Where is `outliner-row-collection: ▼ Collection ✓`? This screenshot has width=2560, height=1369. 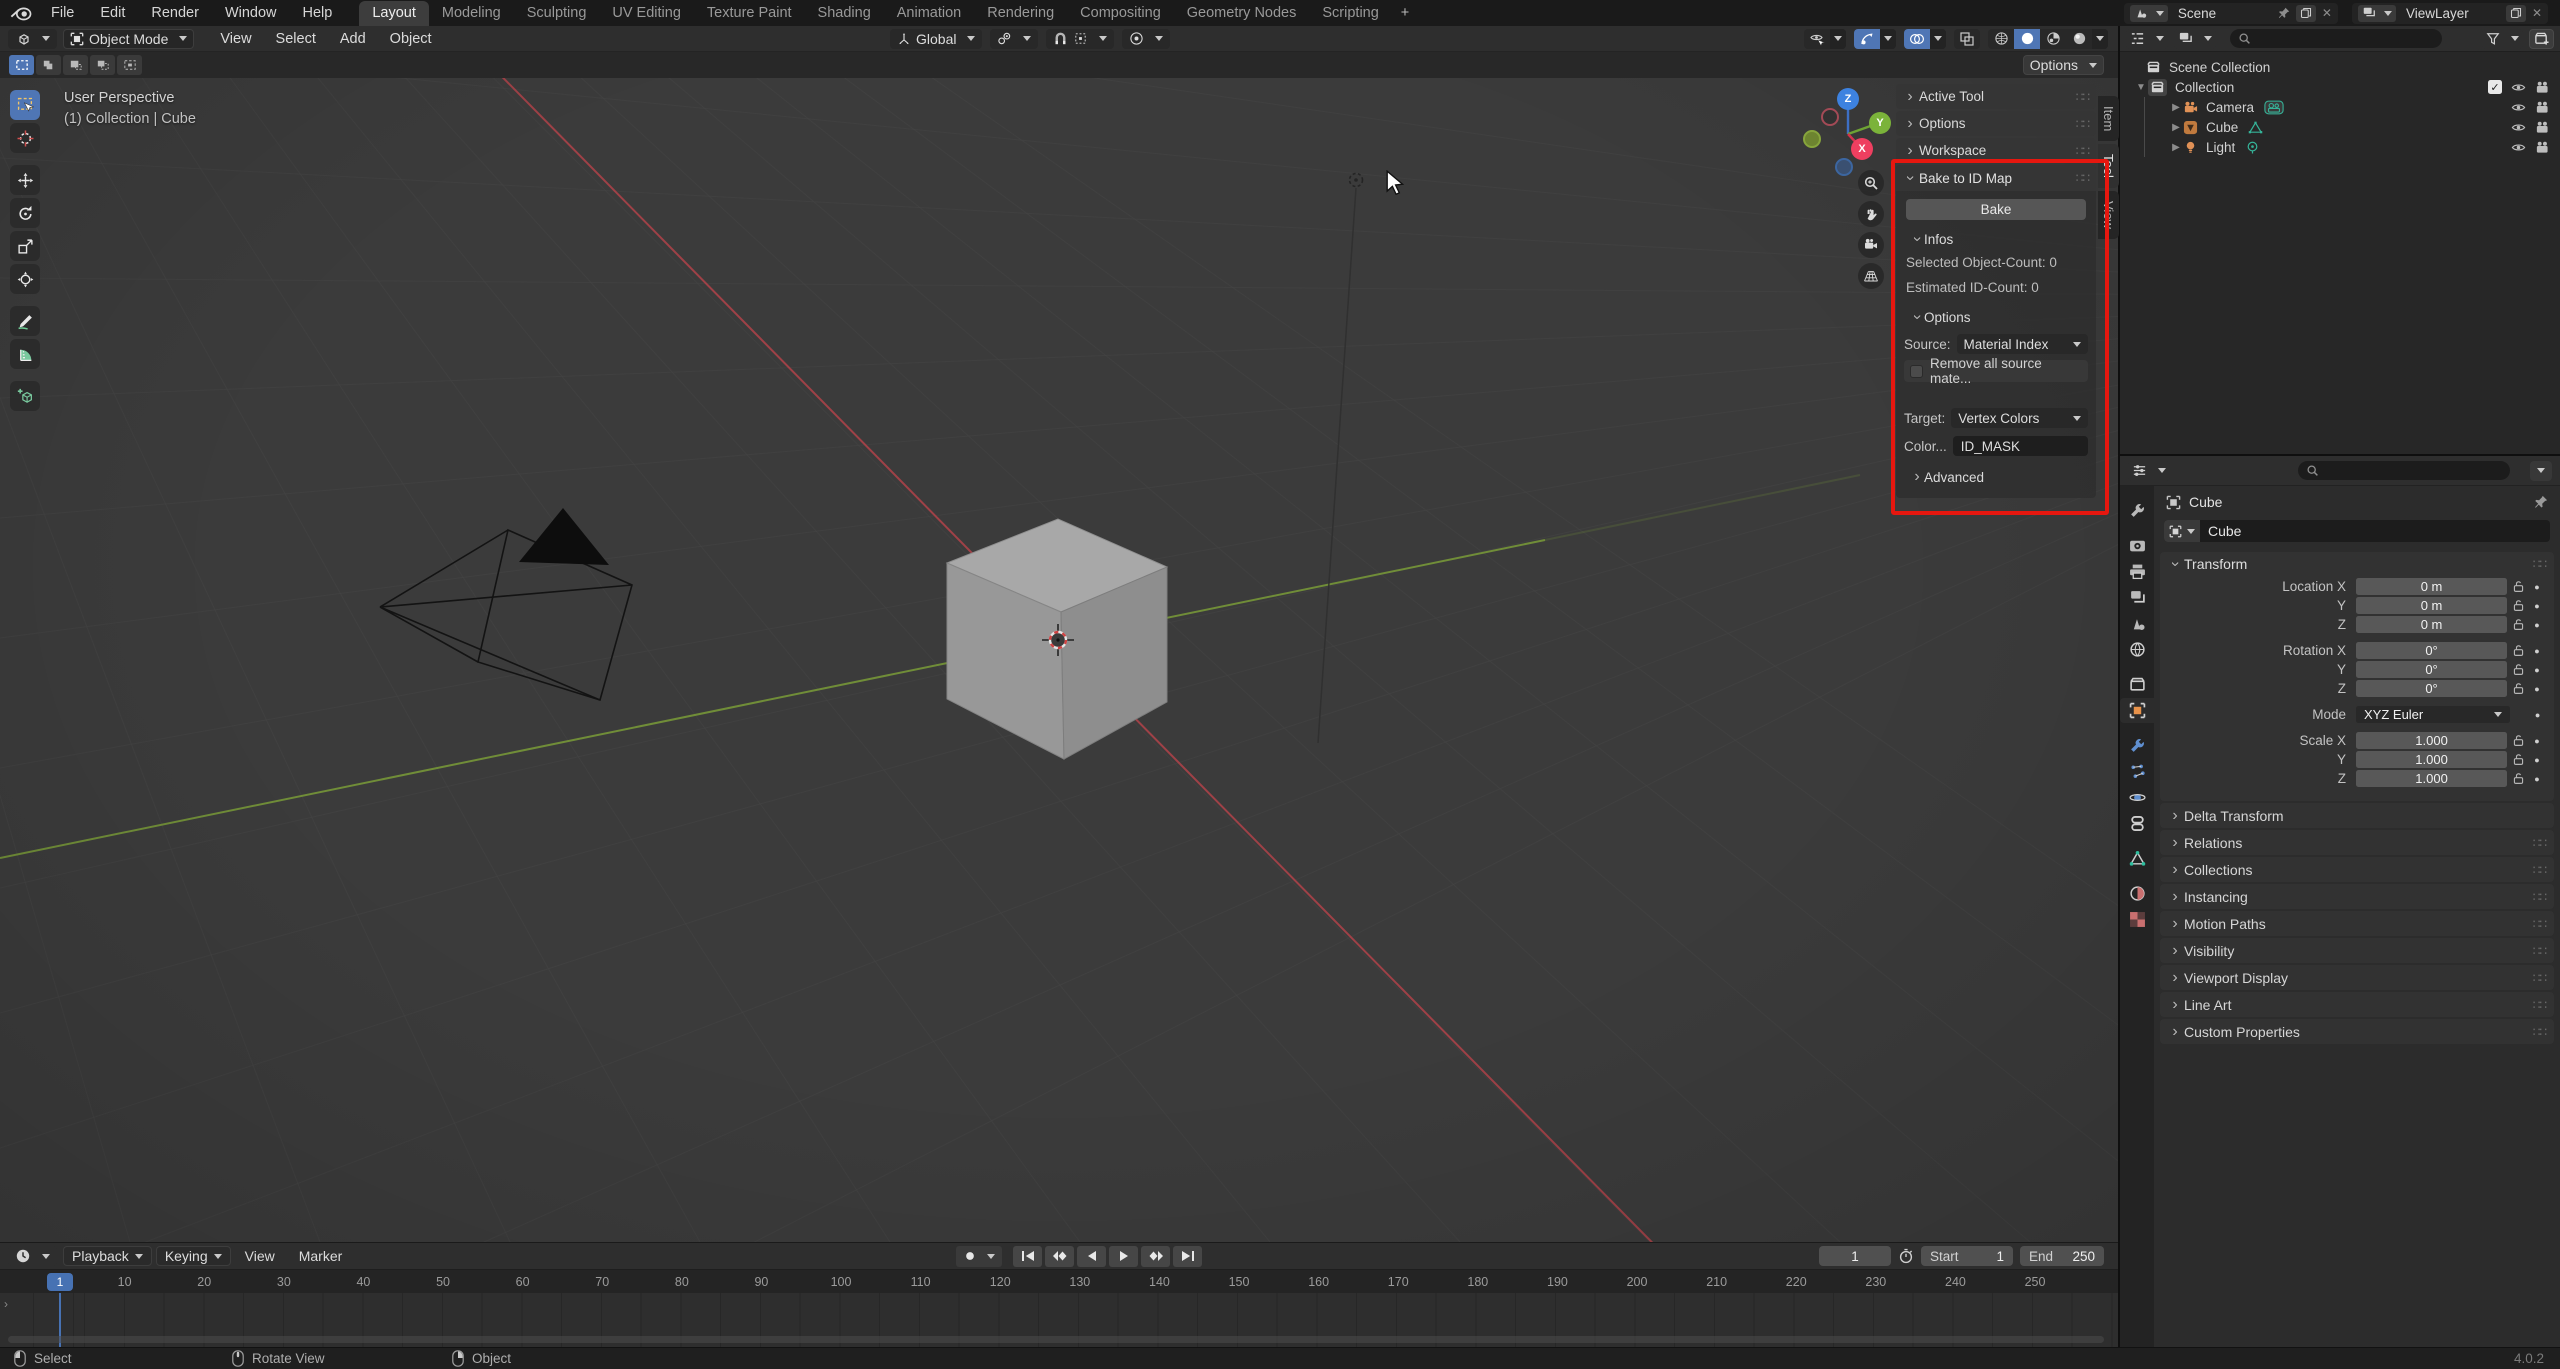 outliner-row-collection: ▼ Collection ✓ is located at coordinates (2340, 87).